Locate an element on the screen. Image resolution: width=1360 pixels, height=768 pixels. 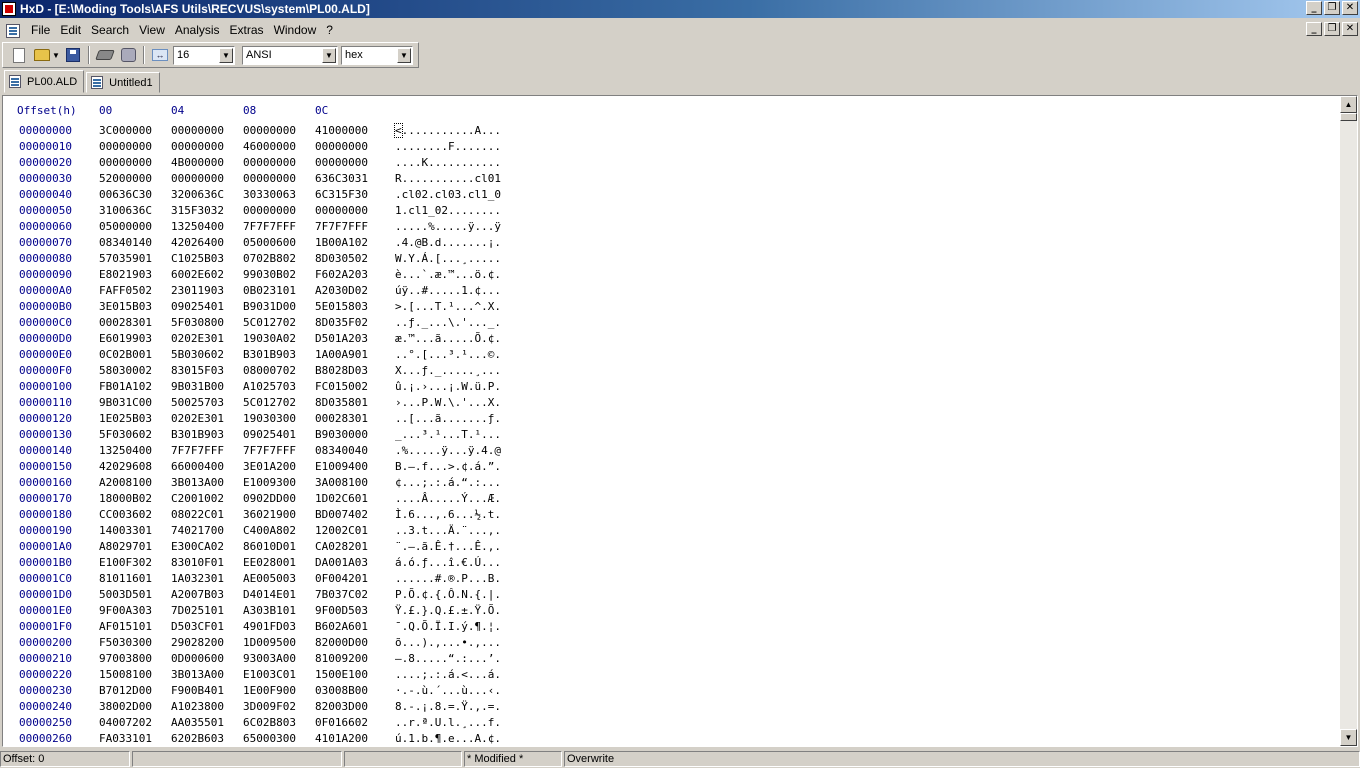
ascii-text: ..r.ª.U.l.¸...f. is located at coordinates (448, 722).